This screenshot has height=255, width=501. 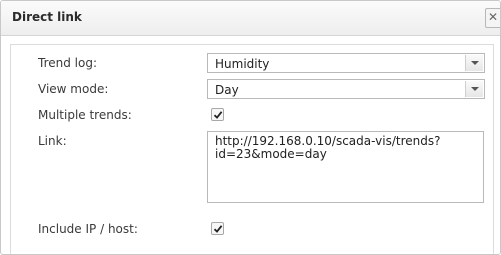 What do you see at coordinates (85, 115) in the screenshot?
I see `multiple-trends-label: Multiple trends:` at bounding box center [85, 115].